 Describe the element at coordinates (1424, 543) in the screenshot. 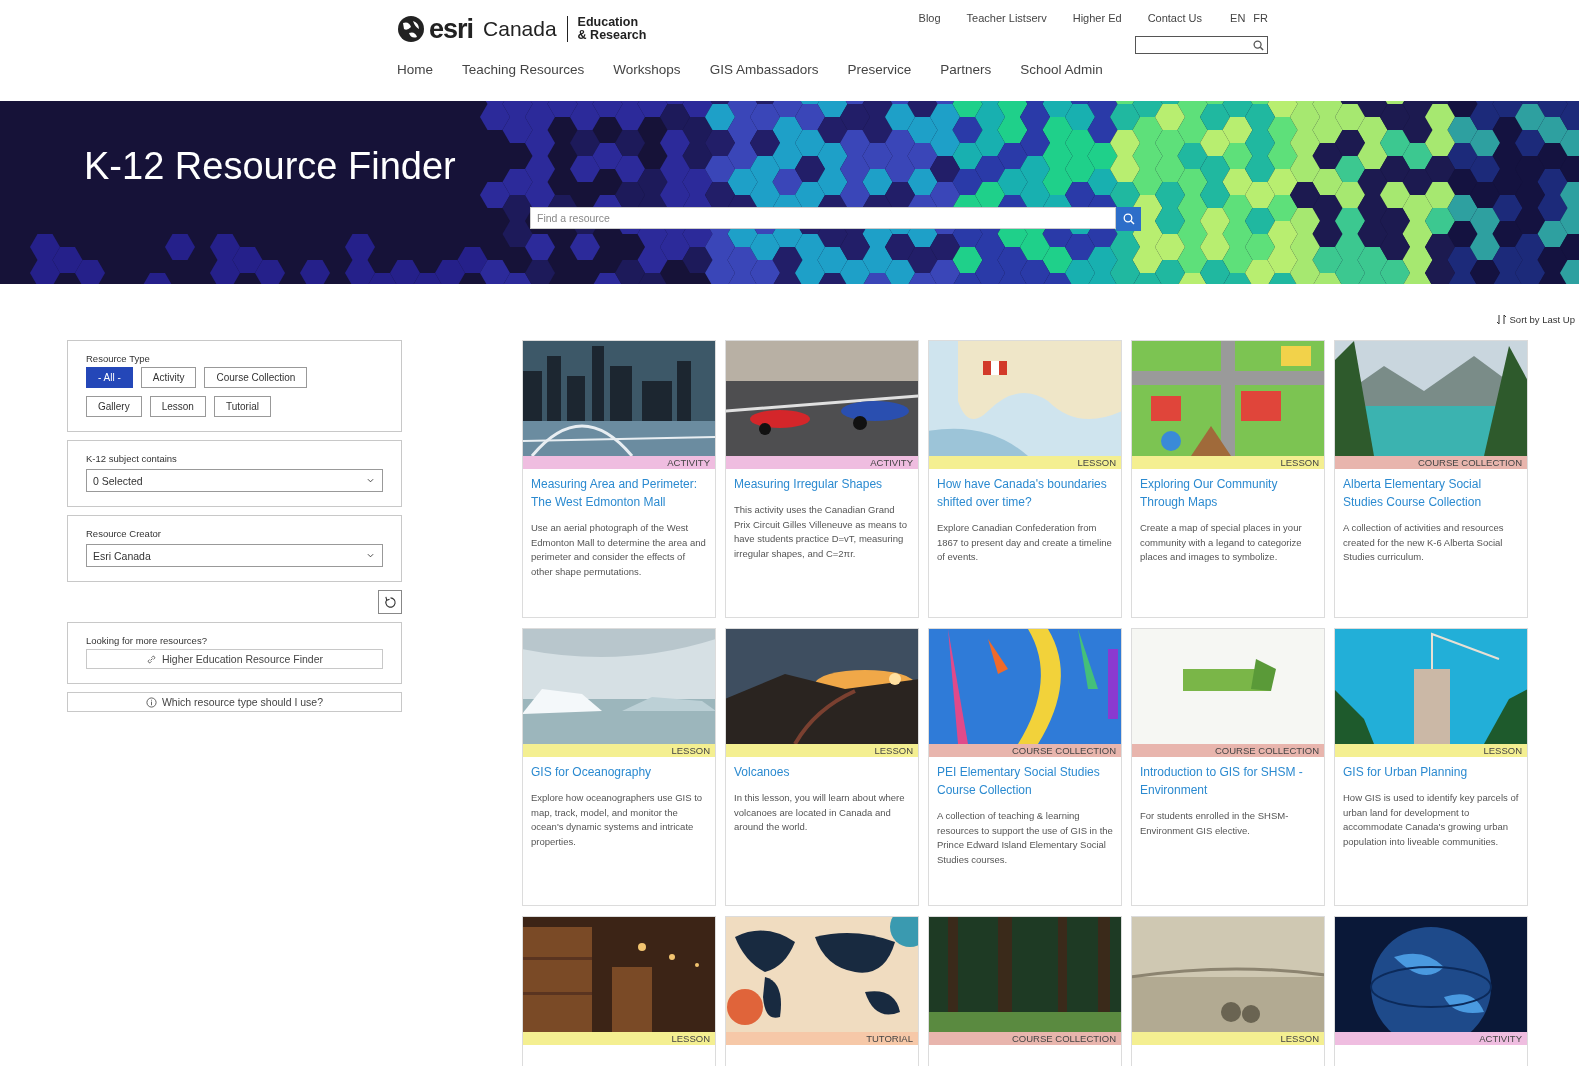

I see `card-description: A collection of activities and resources created for the new K-6 Alberta Social Studies curriculum.` at that location.